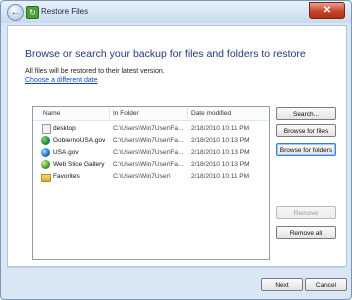 The width and height of the screenshot is (352, 300). What do you see at coordinates (32, 12) in the screenshot?
I see `restore-files-icon: ↻` at bounding box center [32, 12].